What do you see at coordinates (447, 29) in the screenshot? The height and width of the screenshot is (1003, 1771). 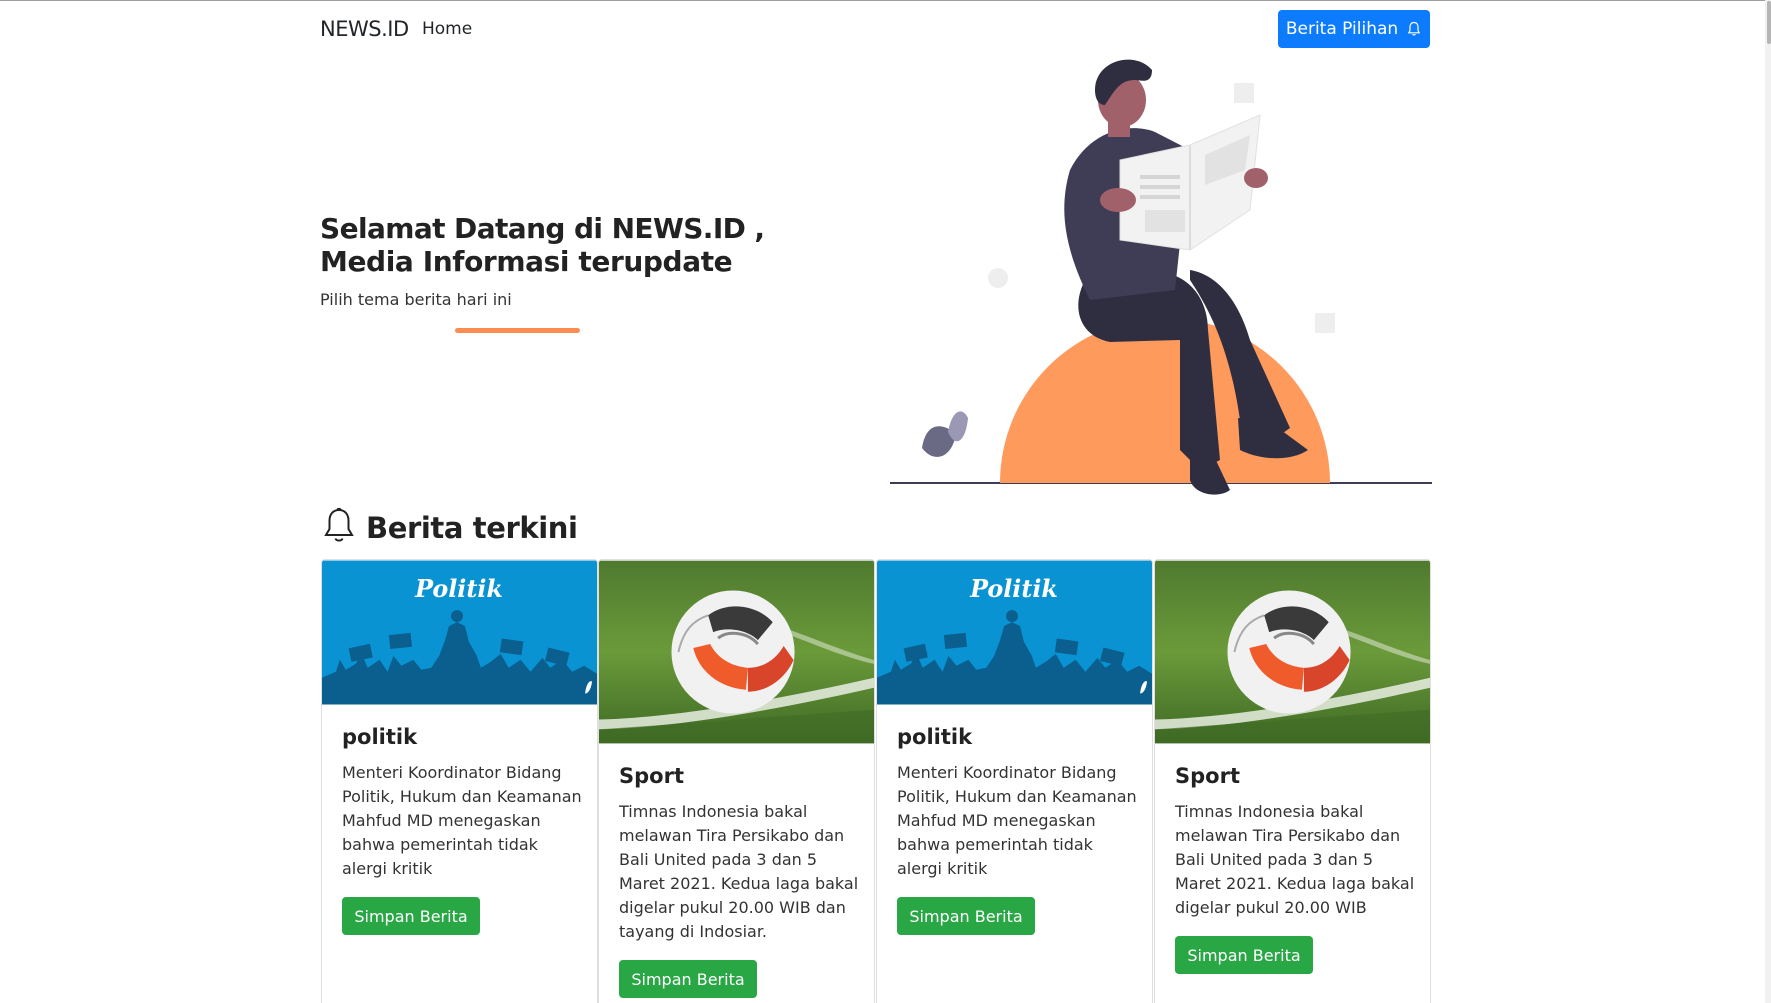 I see `nav-home-link: Home` at bounding box center [447, 29].